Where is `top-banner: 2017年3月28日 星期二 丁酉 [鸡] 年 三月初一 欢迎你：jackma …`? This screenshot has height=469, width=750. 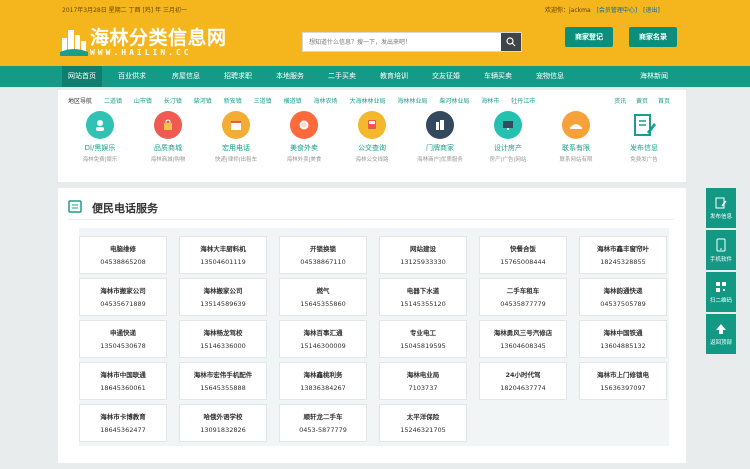
top-banner: 2017年3月28日 星期二 丁酉 [鸡] 年 三月初一 欢迎你：jackma … is located at coordinates (375, 33).